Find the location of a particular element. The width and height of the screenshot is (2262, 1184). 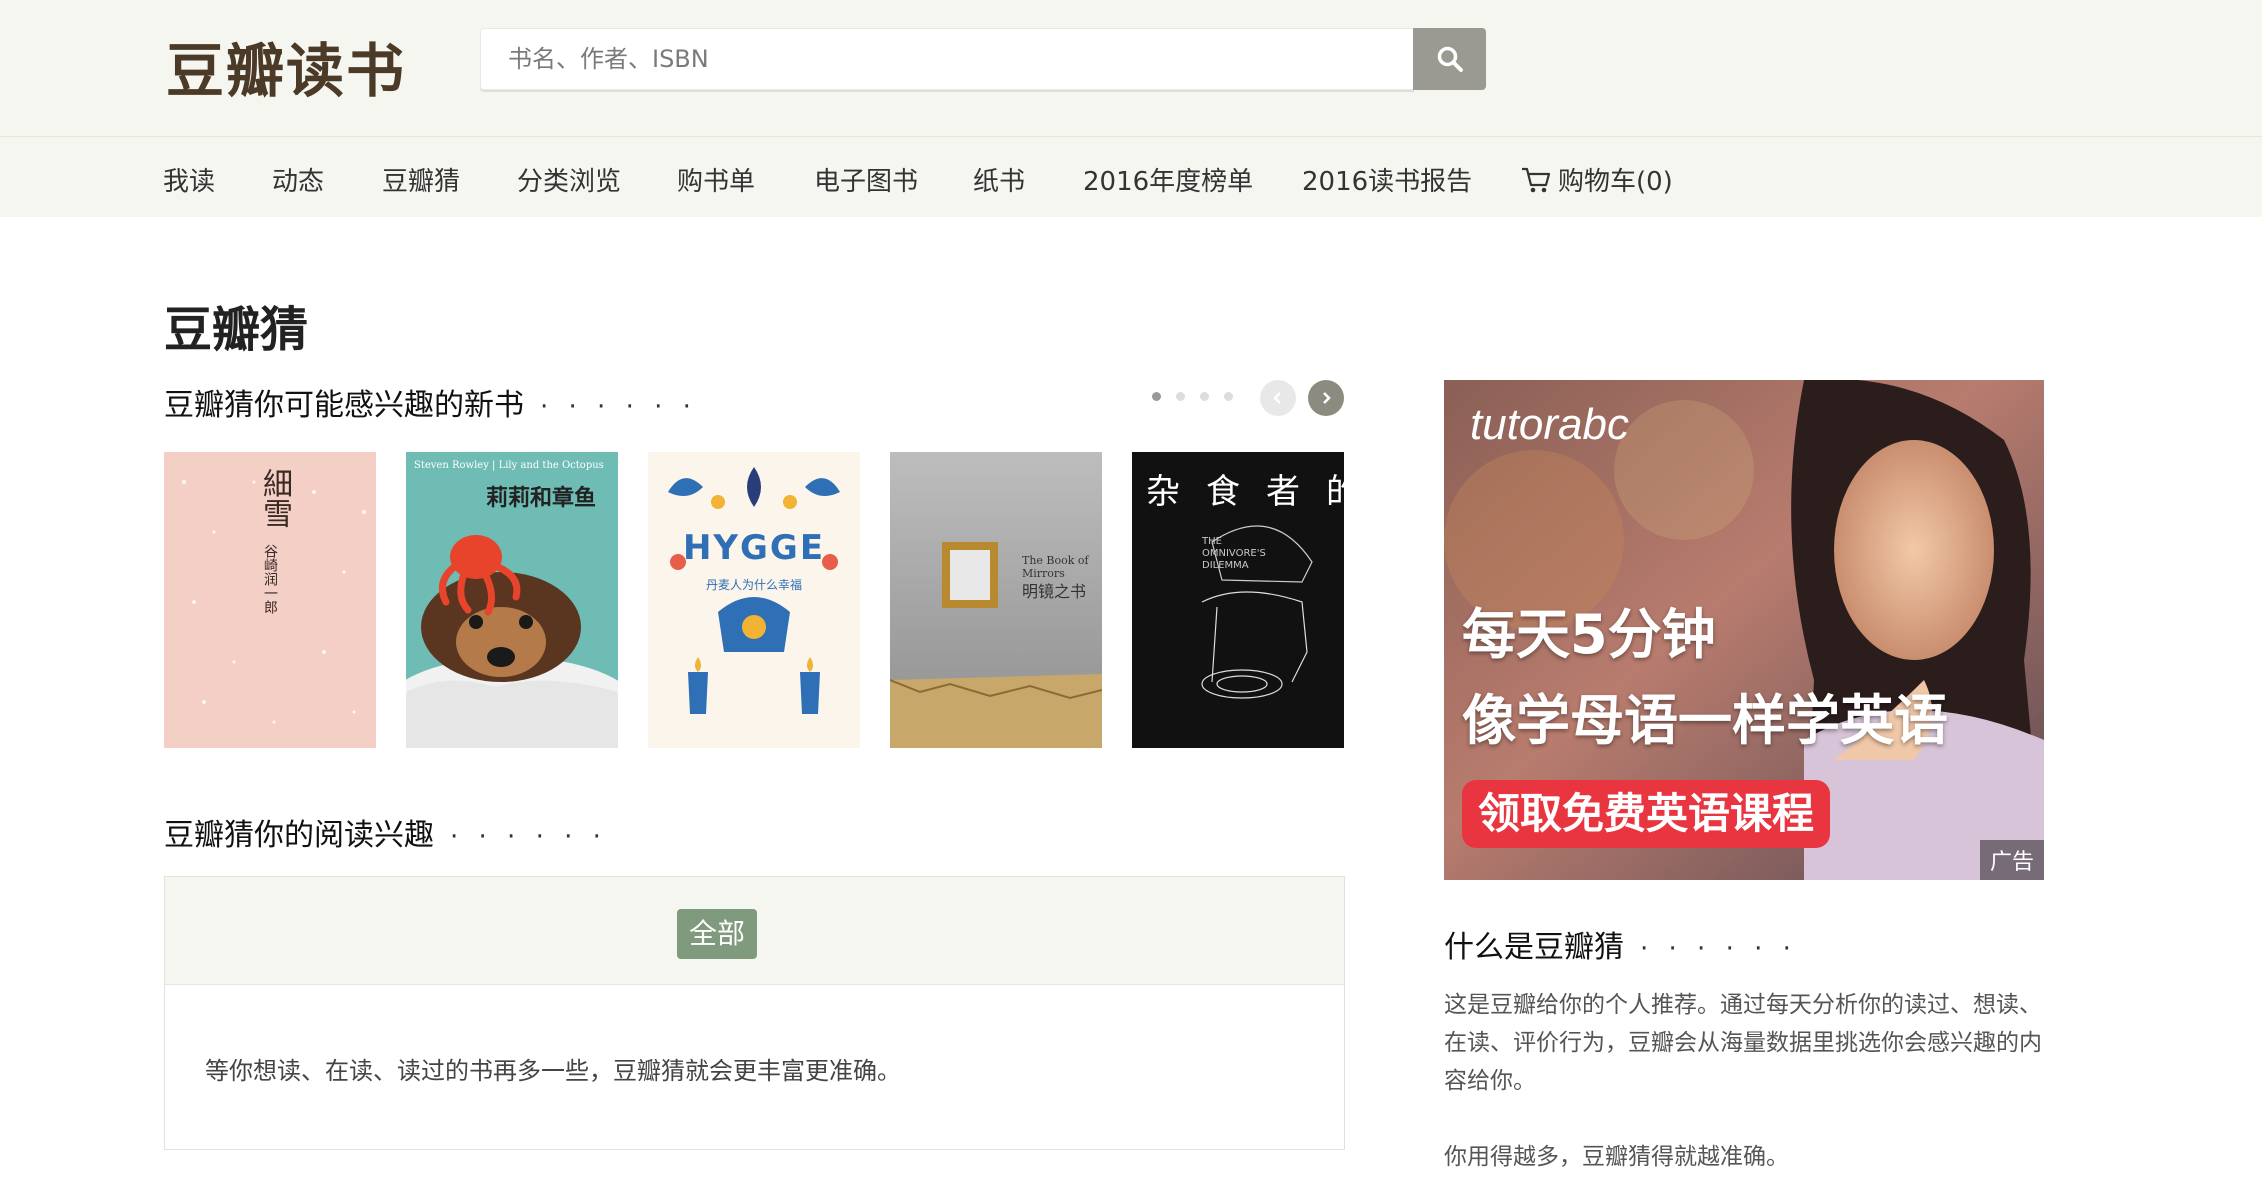

about-paragraph-2: 你用得越多，豆瓣猜得就越准确。 is located at coordinates (1616, 1157).